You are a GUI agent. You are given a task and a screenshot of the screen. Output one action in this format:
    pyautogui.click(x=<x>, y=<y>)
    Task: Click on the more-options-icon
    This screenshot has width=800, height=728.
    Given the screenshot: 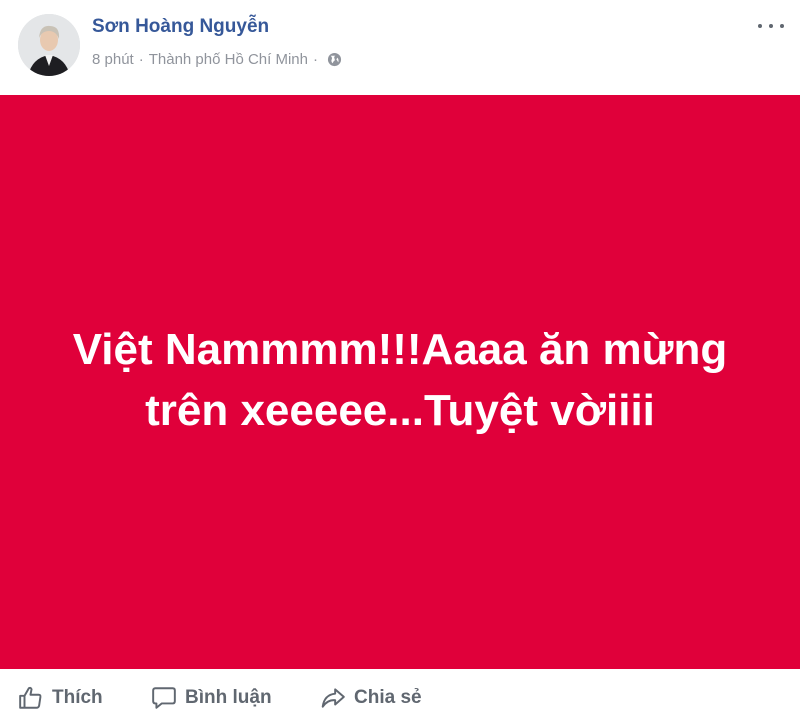 What is the action you would take?
    pyautogui.click(x=771, y=26)
    